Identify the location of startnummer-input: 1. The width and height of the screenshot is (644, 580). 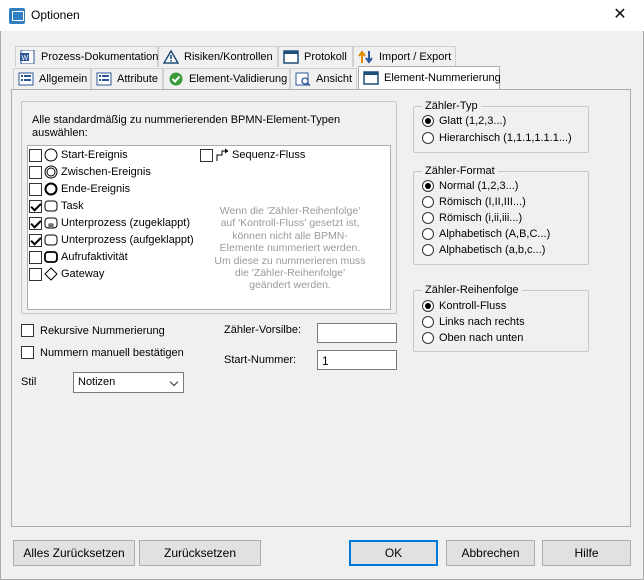
(357, 360).